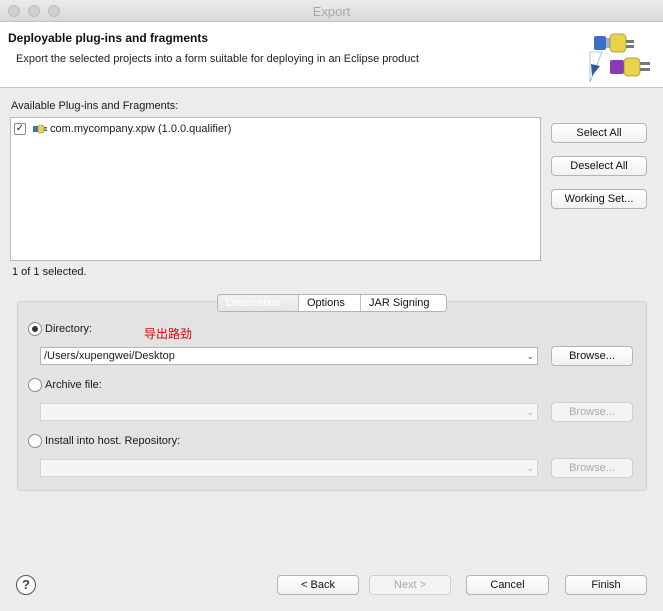  I want to click on directory-label: Directory:, so click(69, 329).